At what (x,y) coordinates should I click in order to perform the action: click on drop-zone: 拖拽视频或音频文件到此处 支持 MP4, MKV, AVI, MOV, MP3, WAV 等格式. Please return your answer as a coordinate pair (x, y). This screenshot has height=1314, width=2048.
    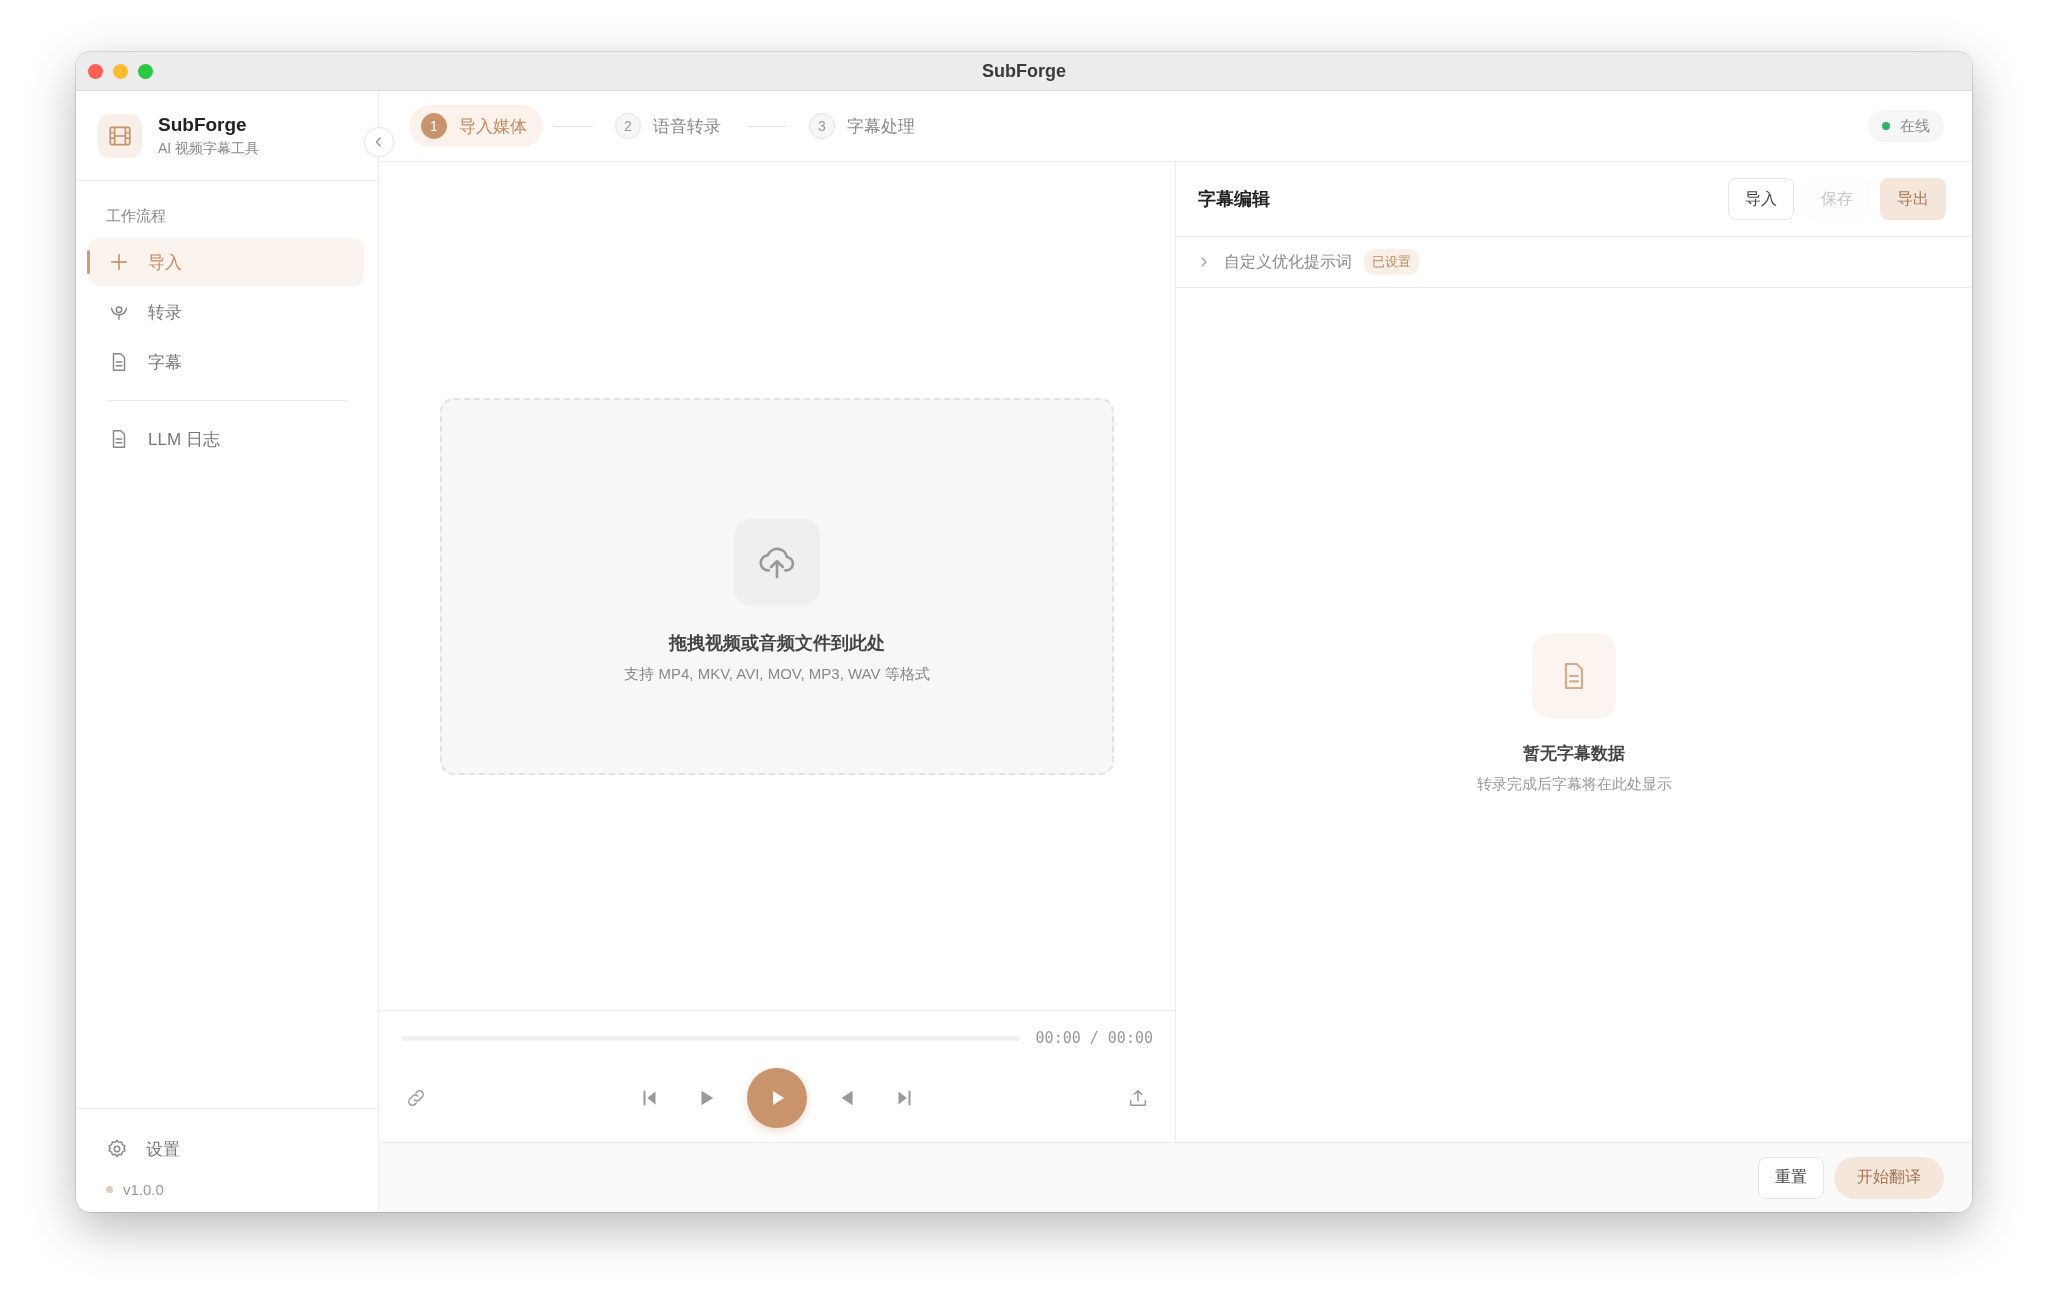
    Looking at the image, I should click on (777, 586).